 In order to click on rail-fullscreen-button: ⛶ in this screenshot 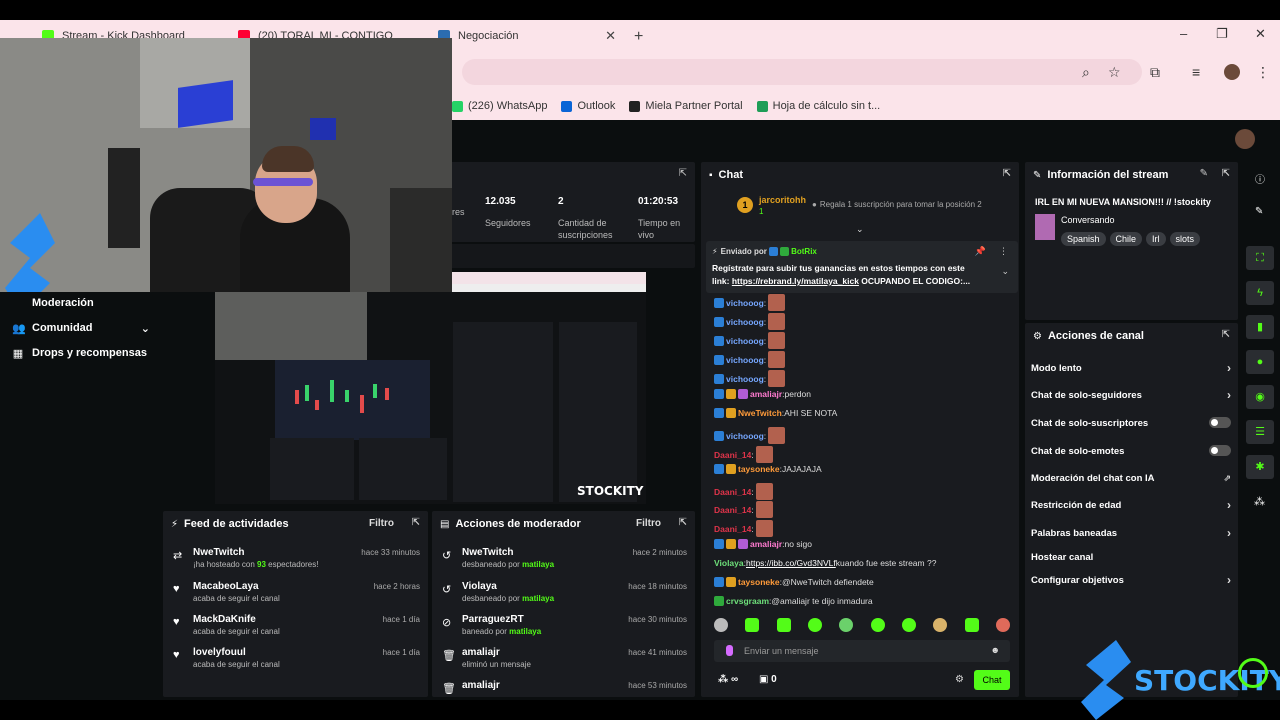, I will do `click(1260, 258)`.